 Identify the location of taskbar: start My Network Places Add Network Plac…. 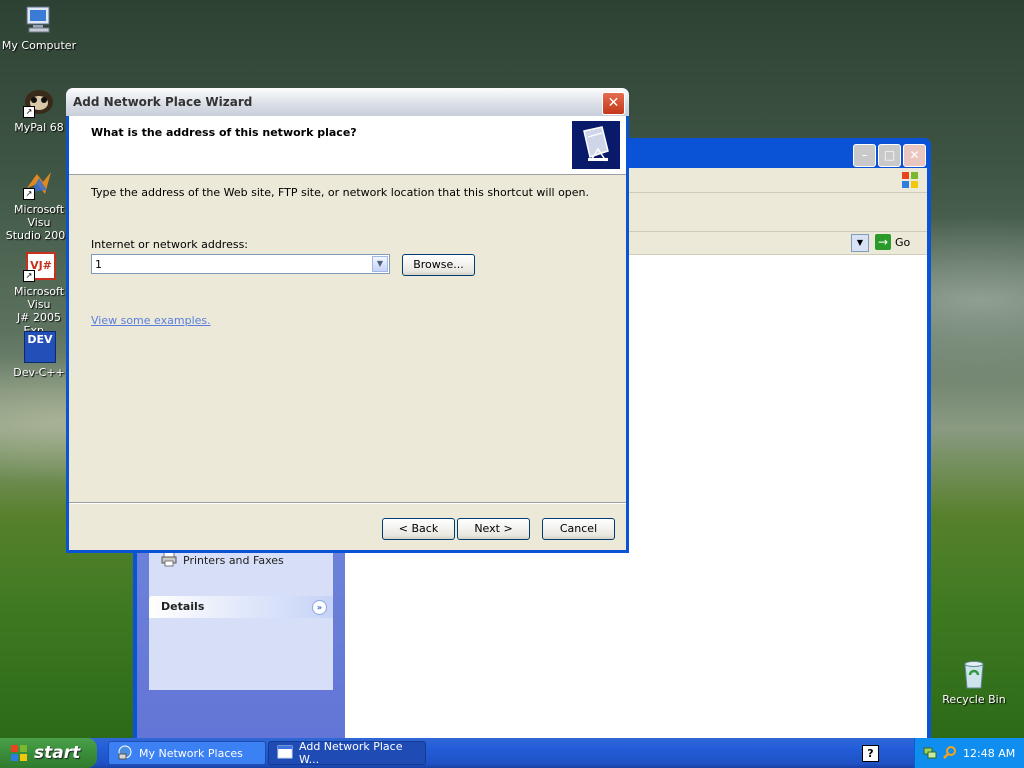
(512, 753).